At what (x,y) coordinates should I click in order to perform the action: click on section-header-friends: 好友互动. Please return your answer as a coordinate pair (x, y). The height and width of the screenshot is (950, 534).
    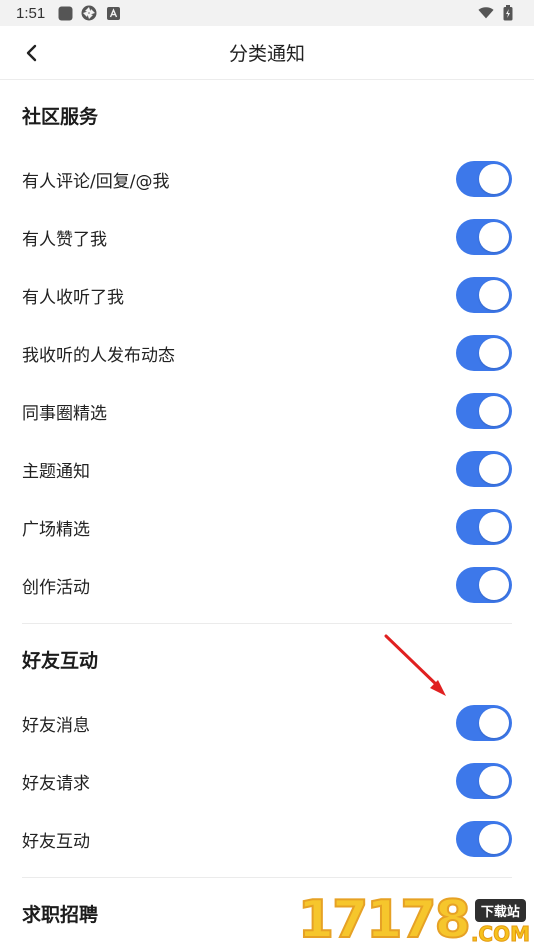
    Looking at the image, I should click on (60, 660).